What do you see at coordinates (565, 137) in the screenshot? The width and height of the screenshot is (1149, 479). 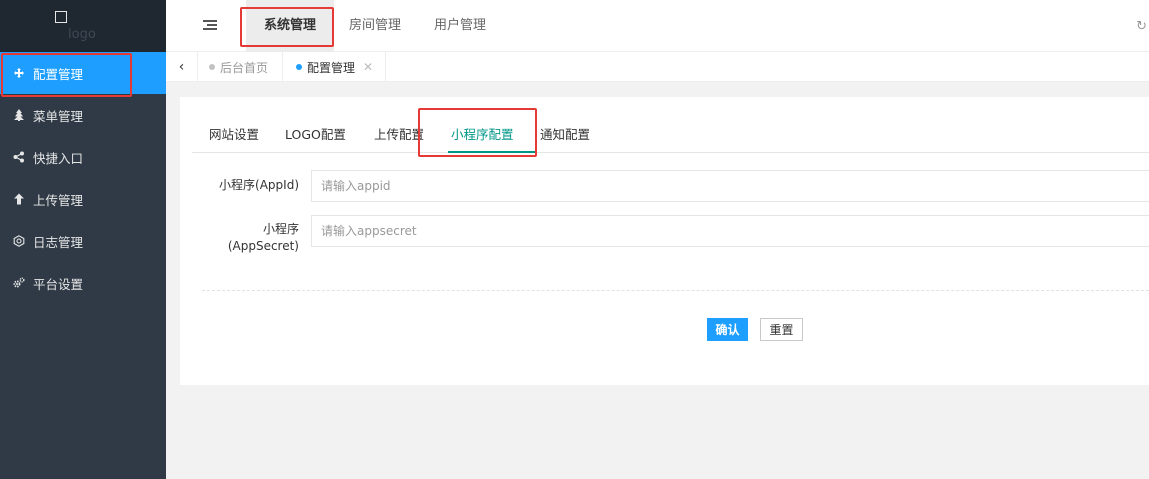 I see `tab-notification-config: 通知配置` at bounding box center [565, 137].